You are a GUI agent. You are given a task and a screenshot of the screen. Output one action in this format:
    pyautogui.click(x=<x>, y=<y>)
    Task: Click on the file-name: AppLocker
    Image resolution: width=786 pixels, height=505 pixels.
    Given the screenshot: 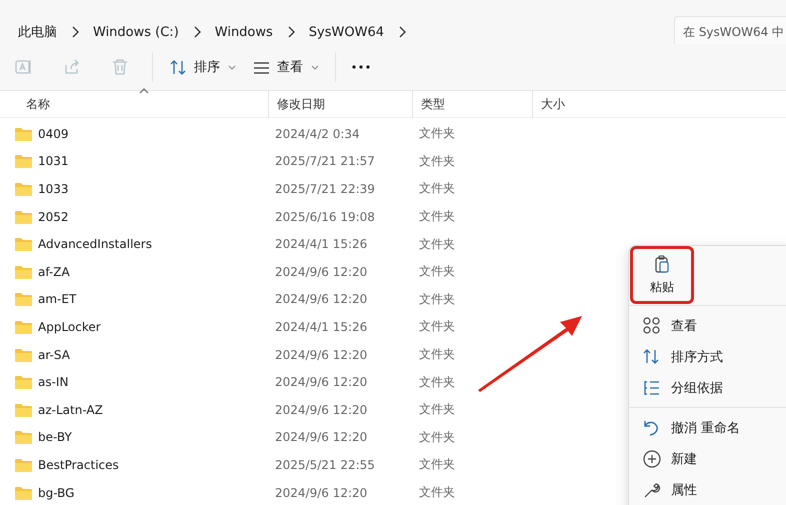 What is the action you would take?
    pyautogui.click(x=69, y=327)
    